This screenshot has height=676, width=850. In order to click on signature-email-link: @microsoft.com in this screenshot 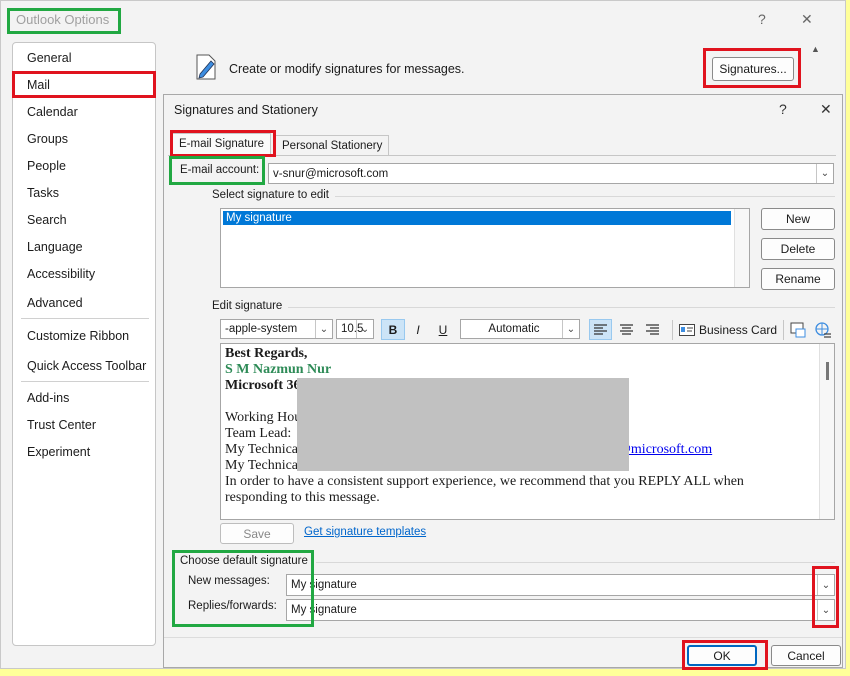, I will do `click(665, 449)`.